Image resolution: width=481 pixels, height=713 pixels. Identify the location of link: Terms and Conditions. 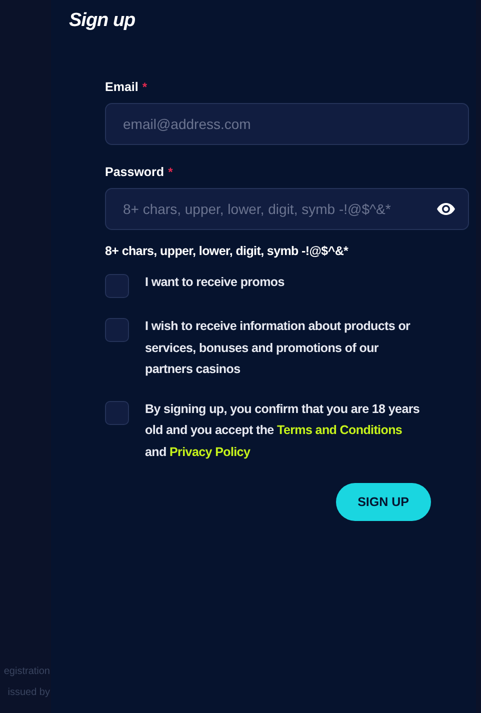
(339, 430).